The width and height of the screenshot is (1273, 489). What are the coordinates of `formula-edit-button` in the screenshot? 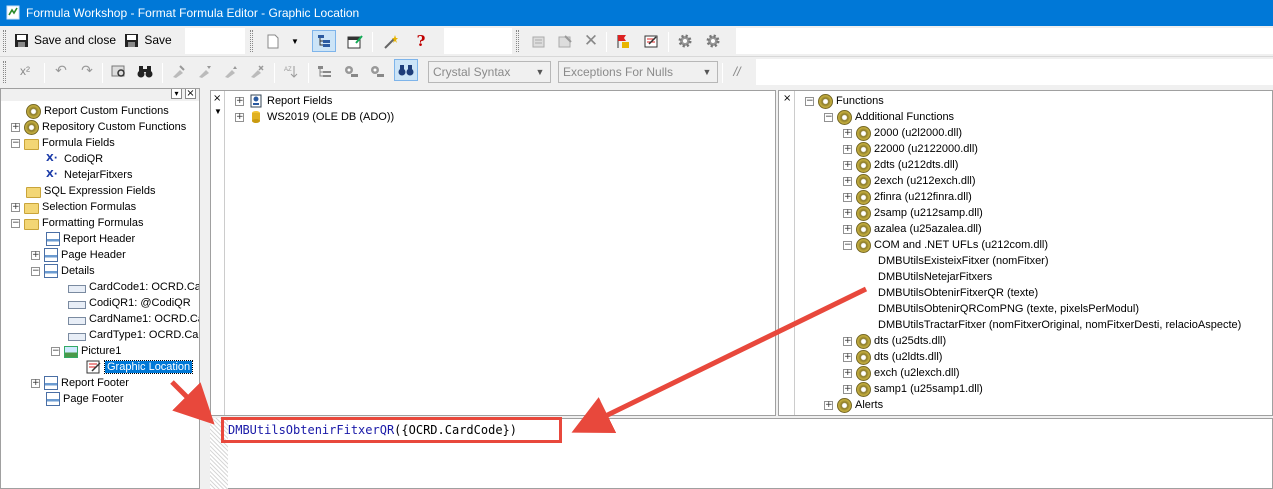 It's located at (651, 41).